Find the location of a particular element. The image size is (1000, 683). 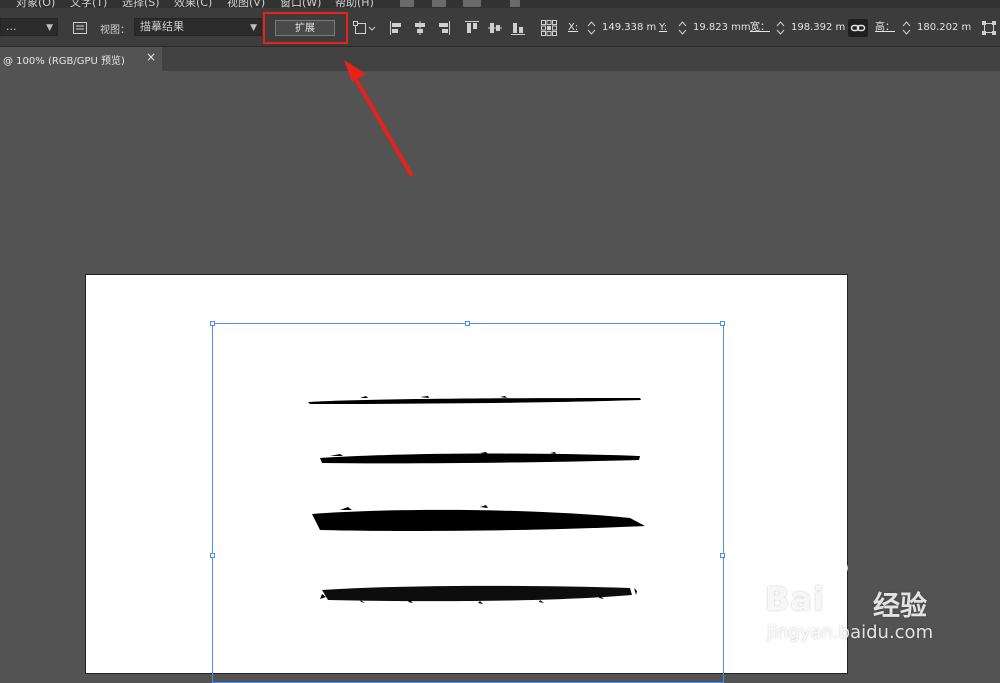

preset-dropdown: ... ▼ is located at coordinates (29, 27).